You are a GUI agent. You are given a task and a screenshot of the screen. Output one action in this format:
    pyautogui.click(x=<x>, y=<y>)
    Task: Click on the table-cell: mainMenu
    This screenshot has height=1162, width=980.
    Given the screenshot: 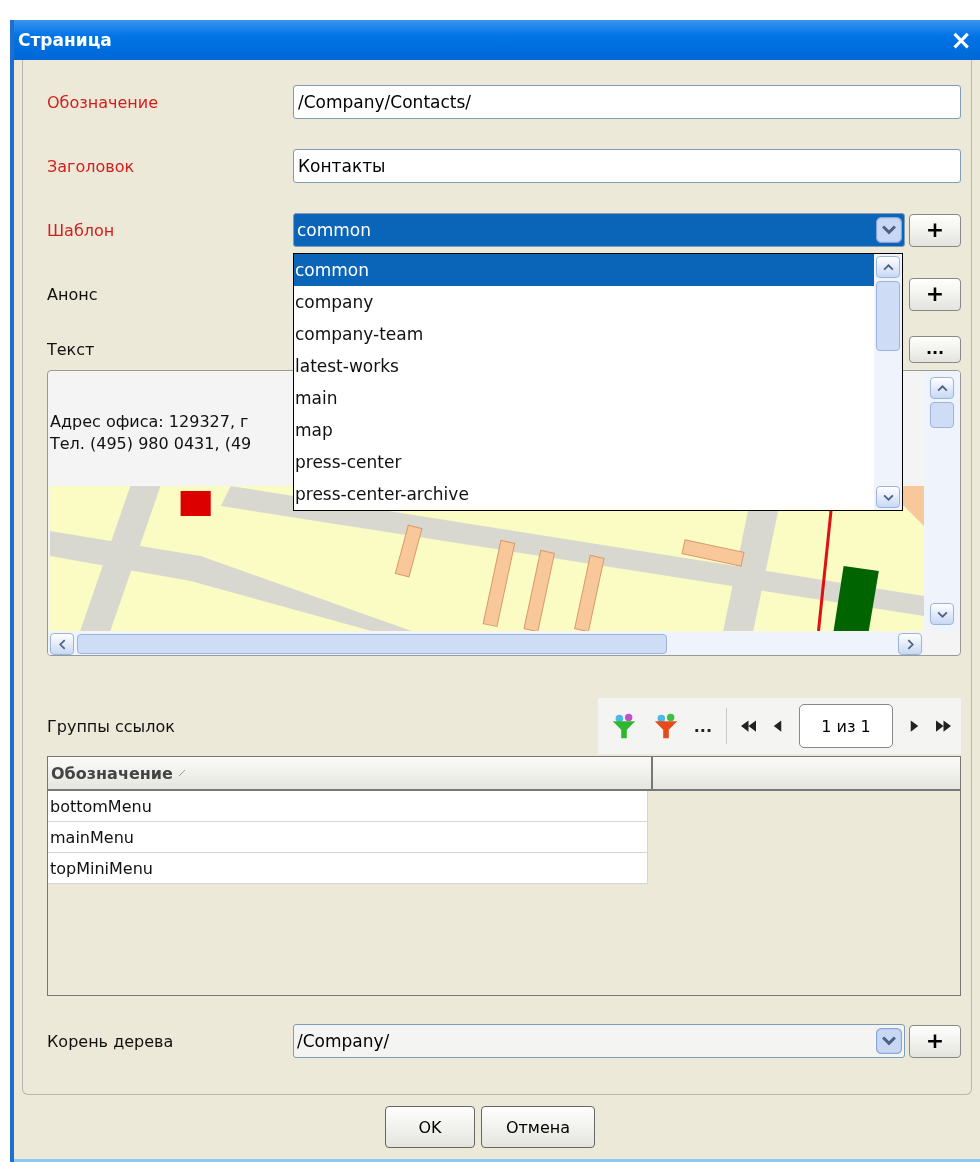 What is the action you would take?
    pyautogui.click(x=348, y=837)
    